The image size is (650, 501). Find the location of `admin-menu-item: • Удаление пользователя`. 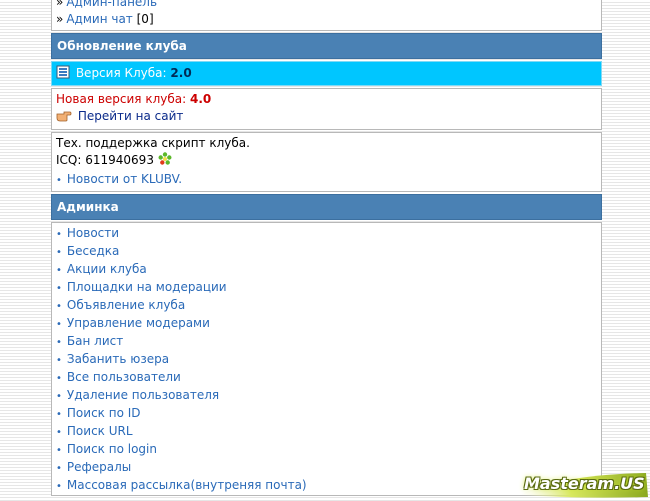

admin-menu-item: • Удаление пользователя is located at coordinates (326, 396).